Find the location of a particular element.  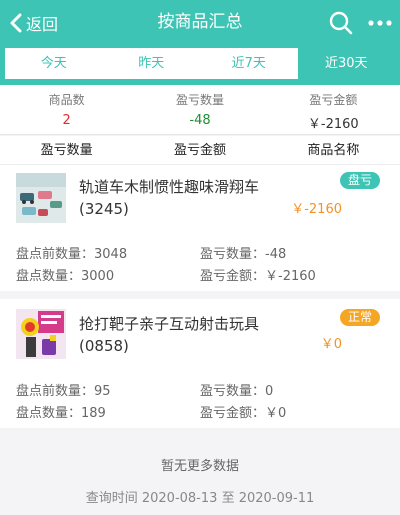

query-time-range: 查询时间 2020-08-13 至 2020-09-11 is located at coordinates (200, 496).